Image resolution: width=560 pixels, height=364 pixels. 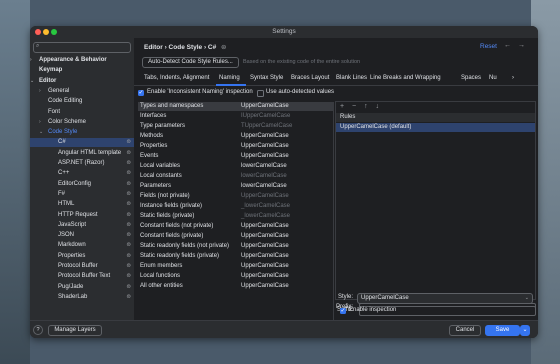 What do you see at coordinates (235, 276) in the screenshot?
I see `naming-row: Local functions UpperCamelCase` at bounding box center [235, 276].